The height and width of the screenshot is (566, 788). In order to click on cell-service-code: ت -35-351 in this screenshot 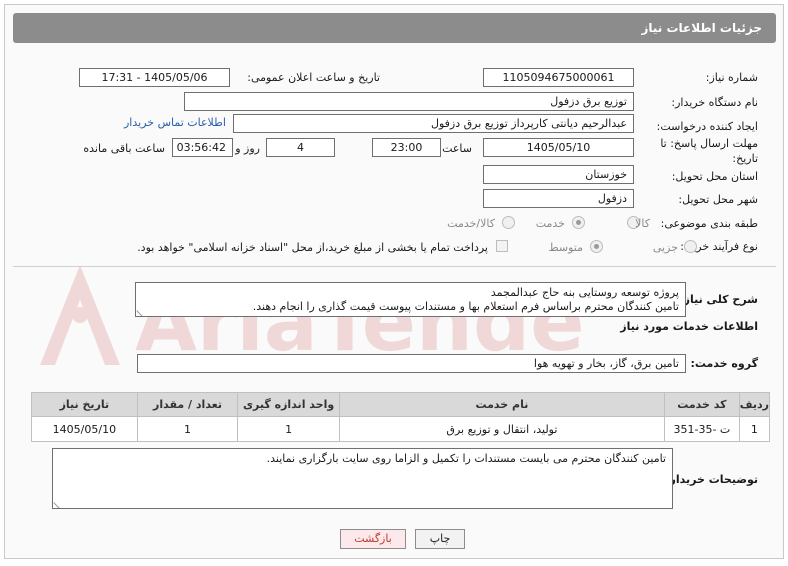, I will do `click(701, 429)`.